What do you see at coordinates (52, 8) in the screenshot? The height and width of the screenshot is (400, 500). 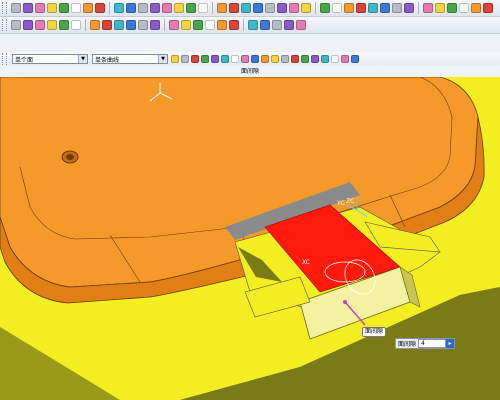 I see `print-icon` at bounding box center [52, 8].